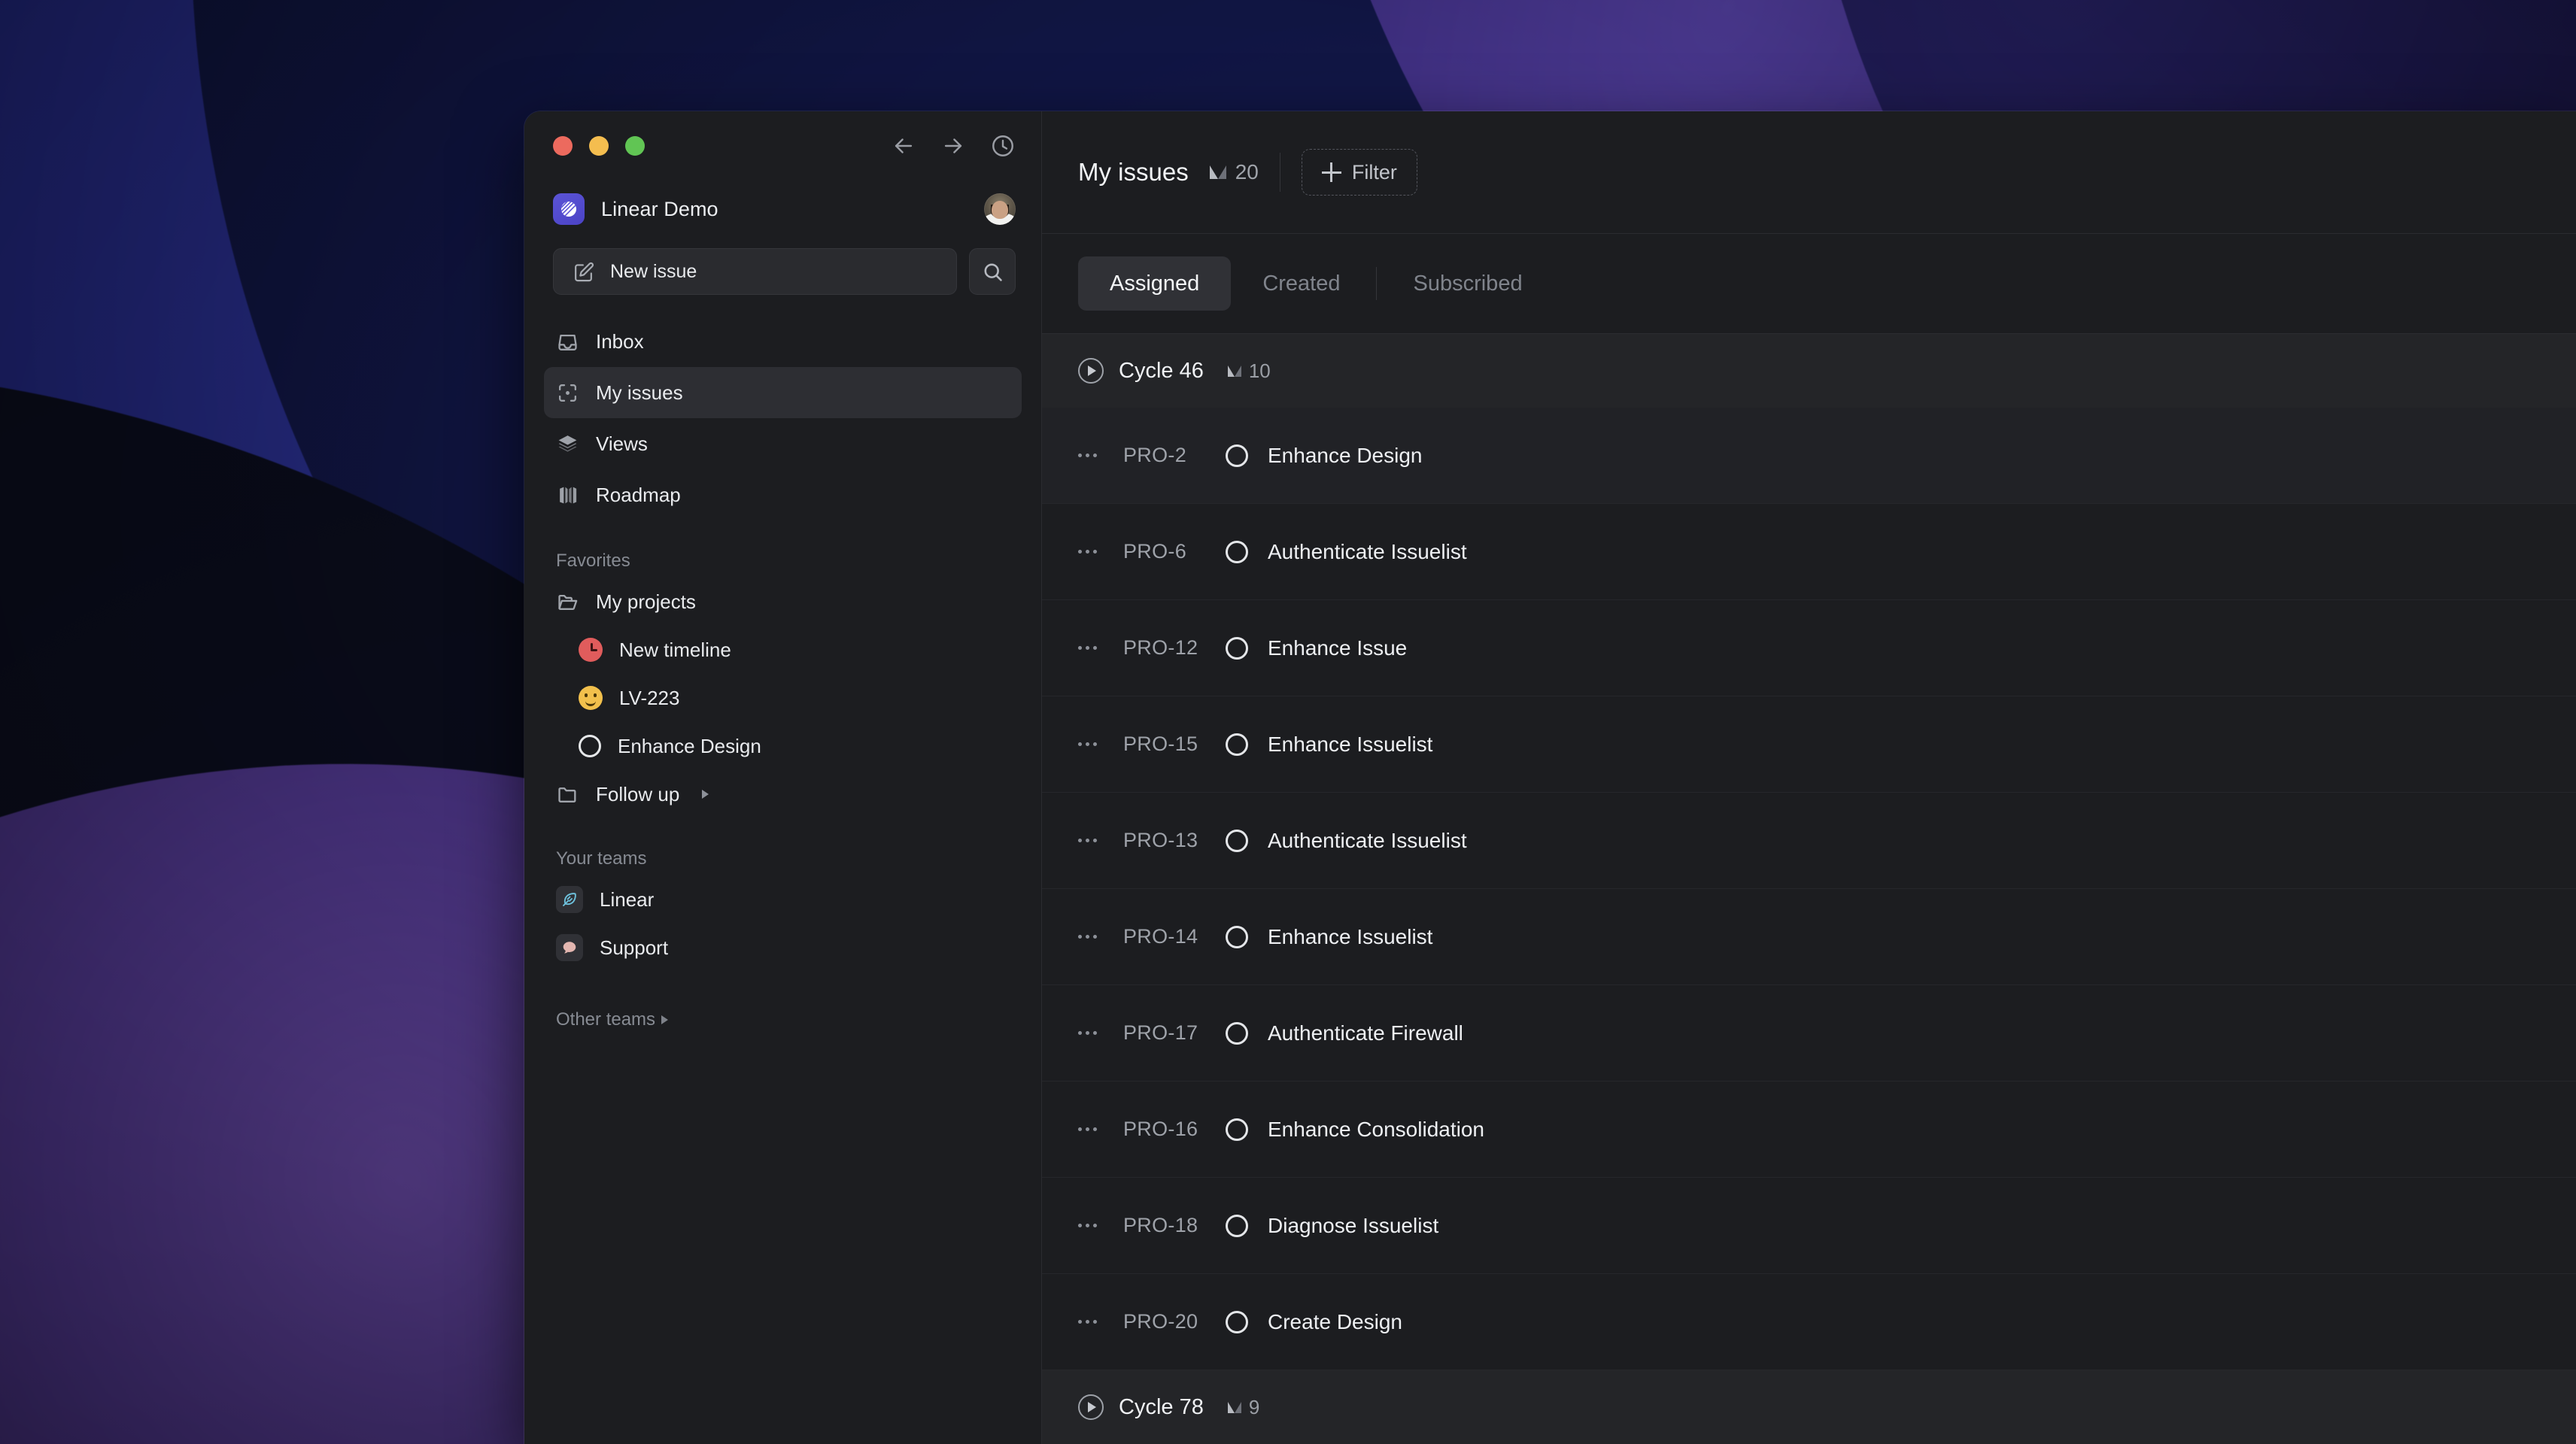 The width and height of the screenshot is (2576, 1444). I want to click on sidebar-item-my-issues: My issues, so click(783, 392).